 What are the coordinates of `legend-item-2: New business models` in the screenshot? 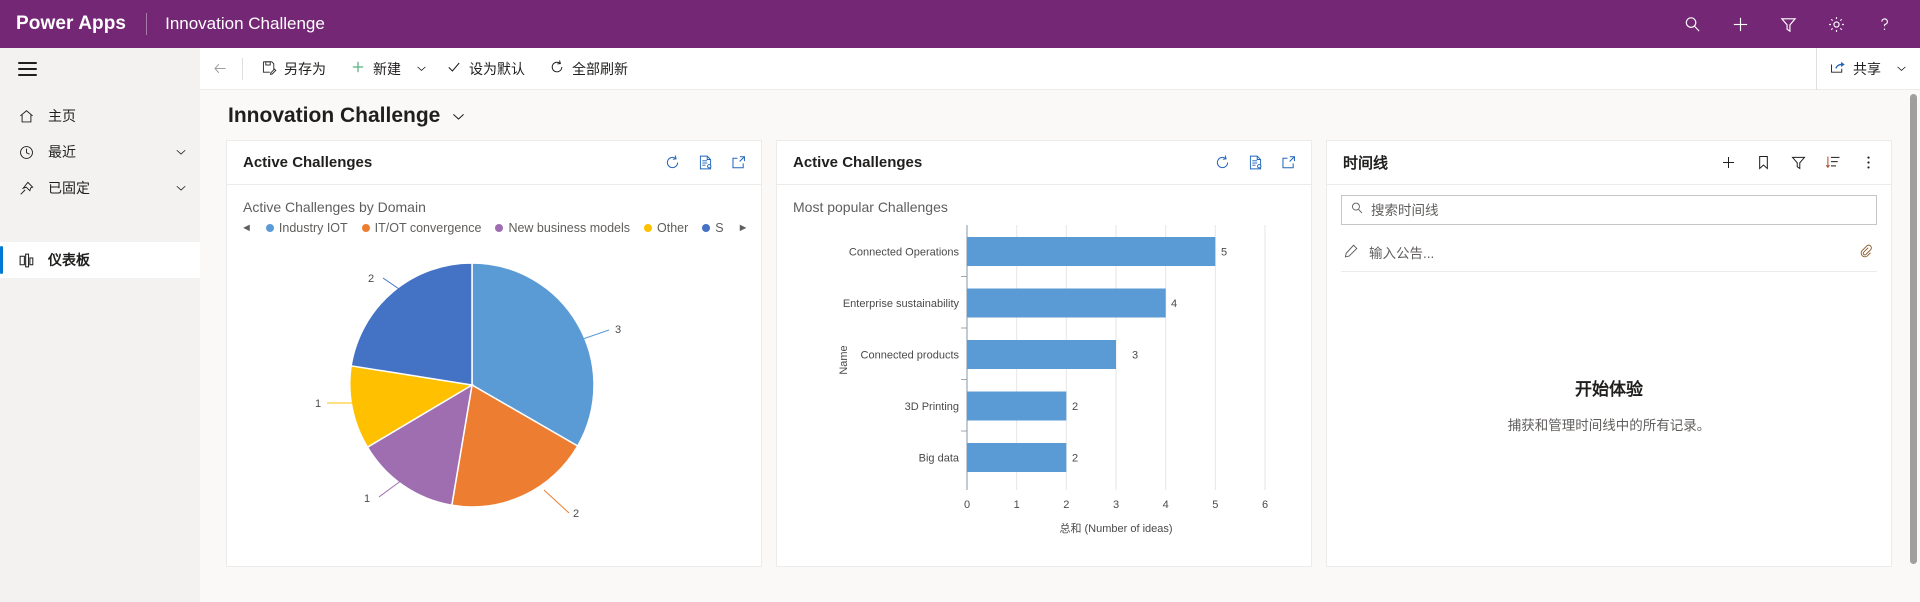 It's located at (562, 228).